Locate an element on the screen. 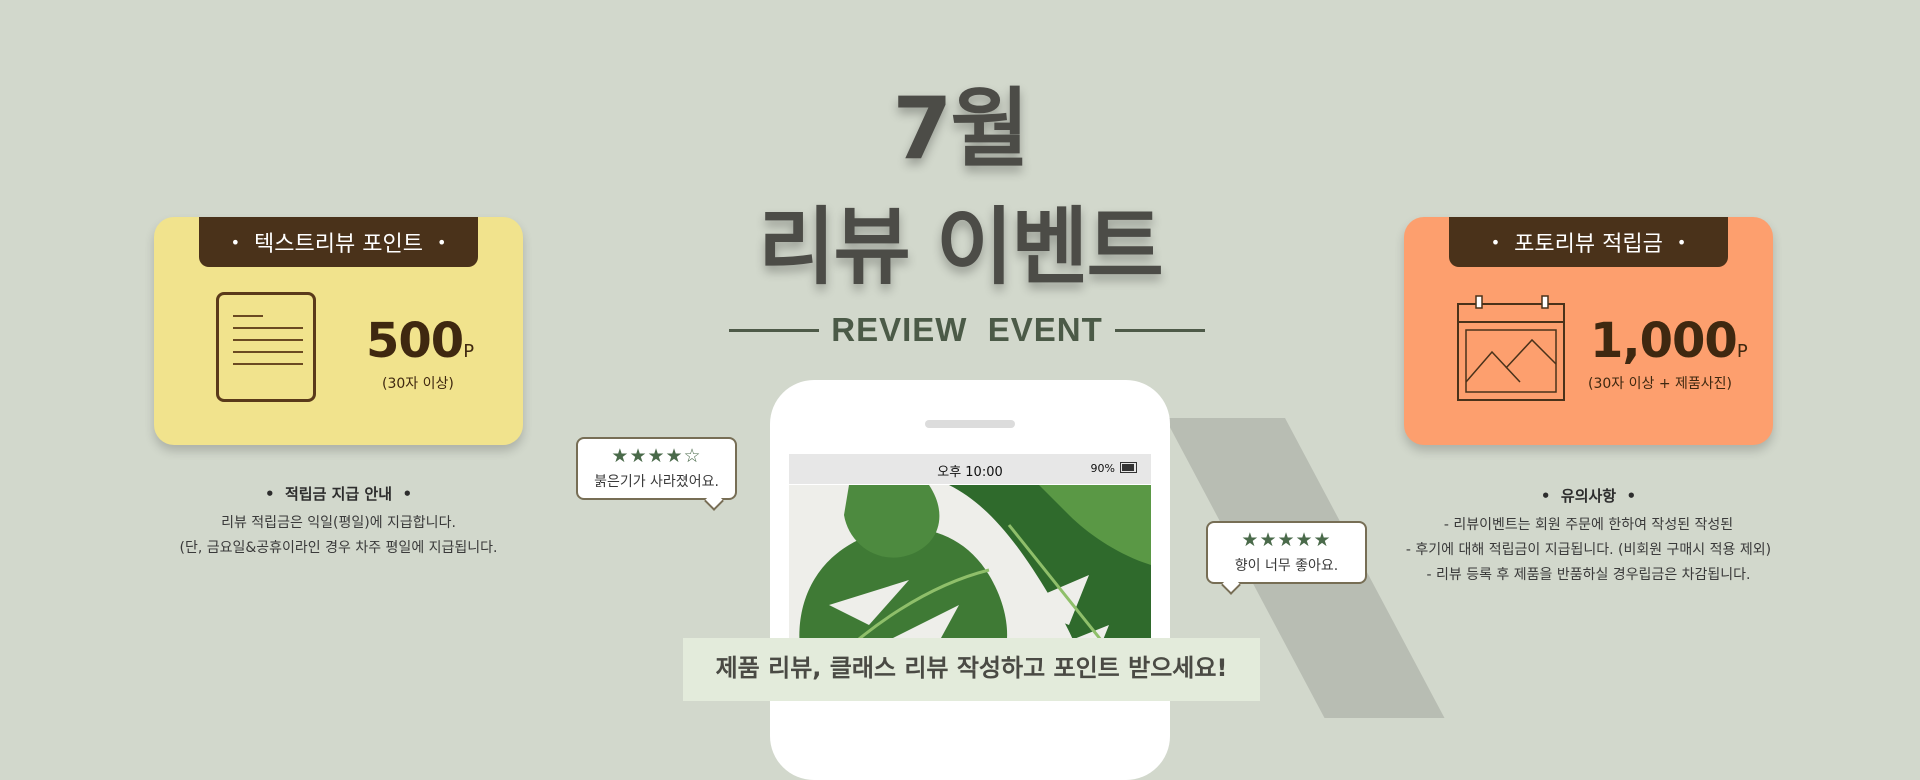 This screenshot has width=1920, height=780. card-header: • 텍스트리뷰 포인트 • is located at coordinates (338, 242).